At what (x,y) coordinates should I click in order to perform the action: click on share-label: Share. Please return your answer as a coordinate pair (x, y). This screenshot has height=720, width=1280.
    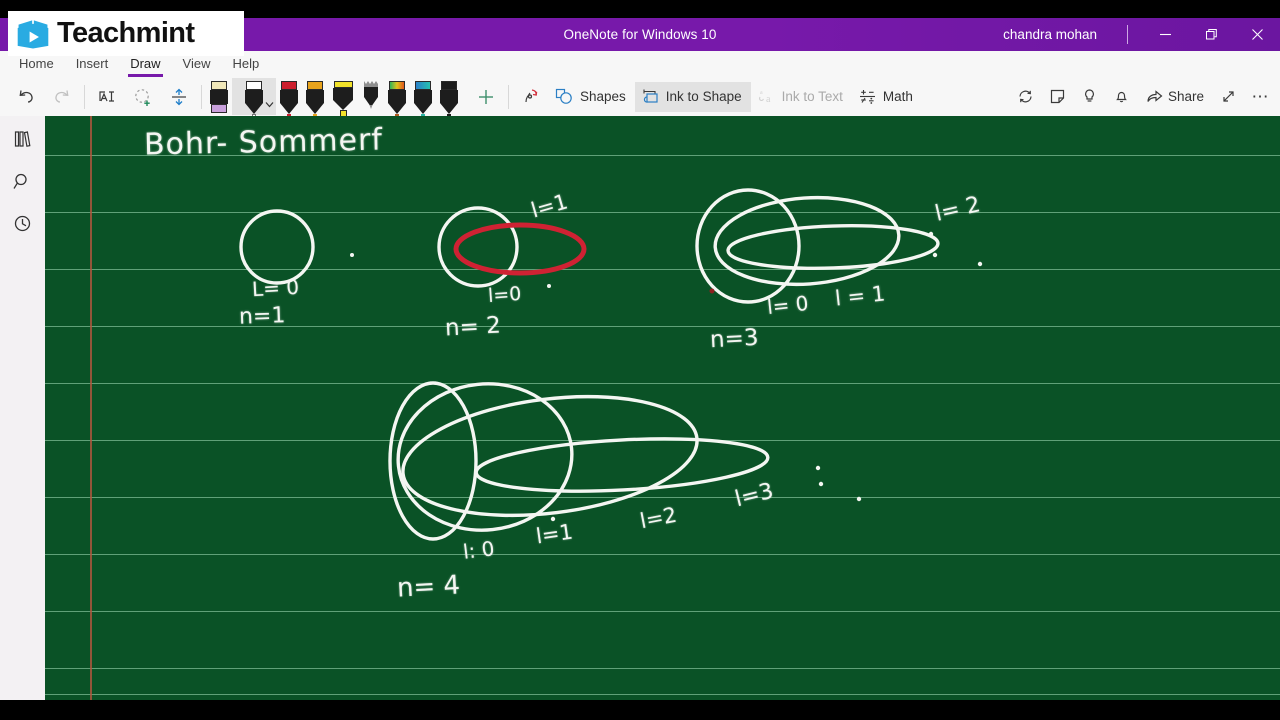
    Looking at the image, I should click on (1185, 96).